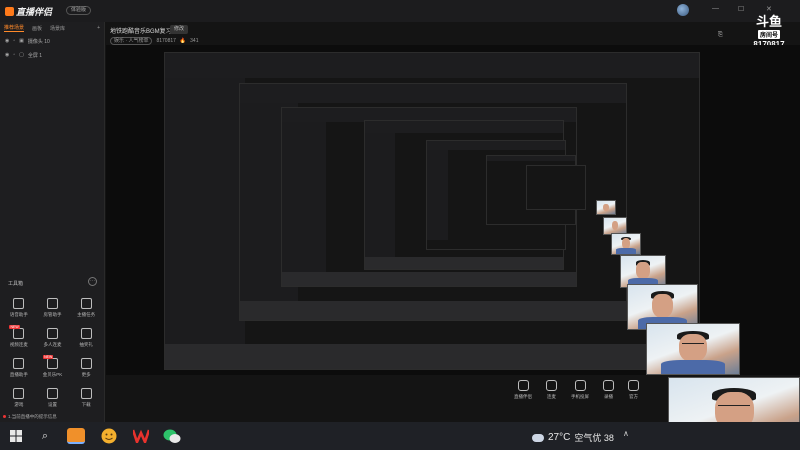  I want to click on app-orange-icon, so click(76, 436).